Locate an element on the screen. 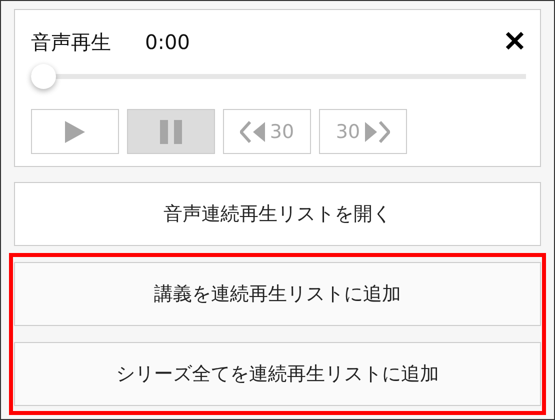  close-button: ✕ is located at coordinates (514, 42).